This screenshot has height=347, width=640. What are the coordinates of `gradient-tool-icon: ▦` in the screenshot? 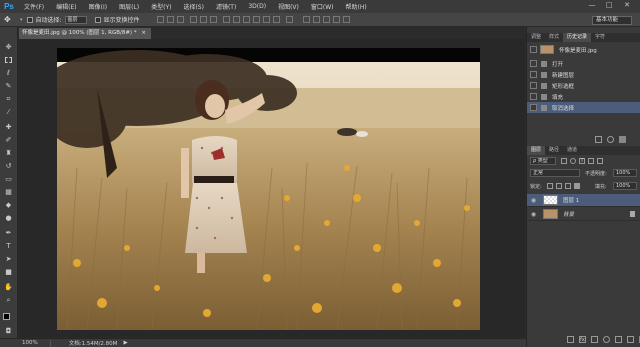 It's located at (8, 192).